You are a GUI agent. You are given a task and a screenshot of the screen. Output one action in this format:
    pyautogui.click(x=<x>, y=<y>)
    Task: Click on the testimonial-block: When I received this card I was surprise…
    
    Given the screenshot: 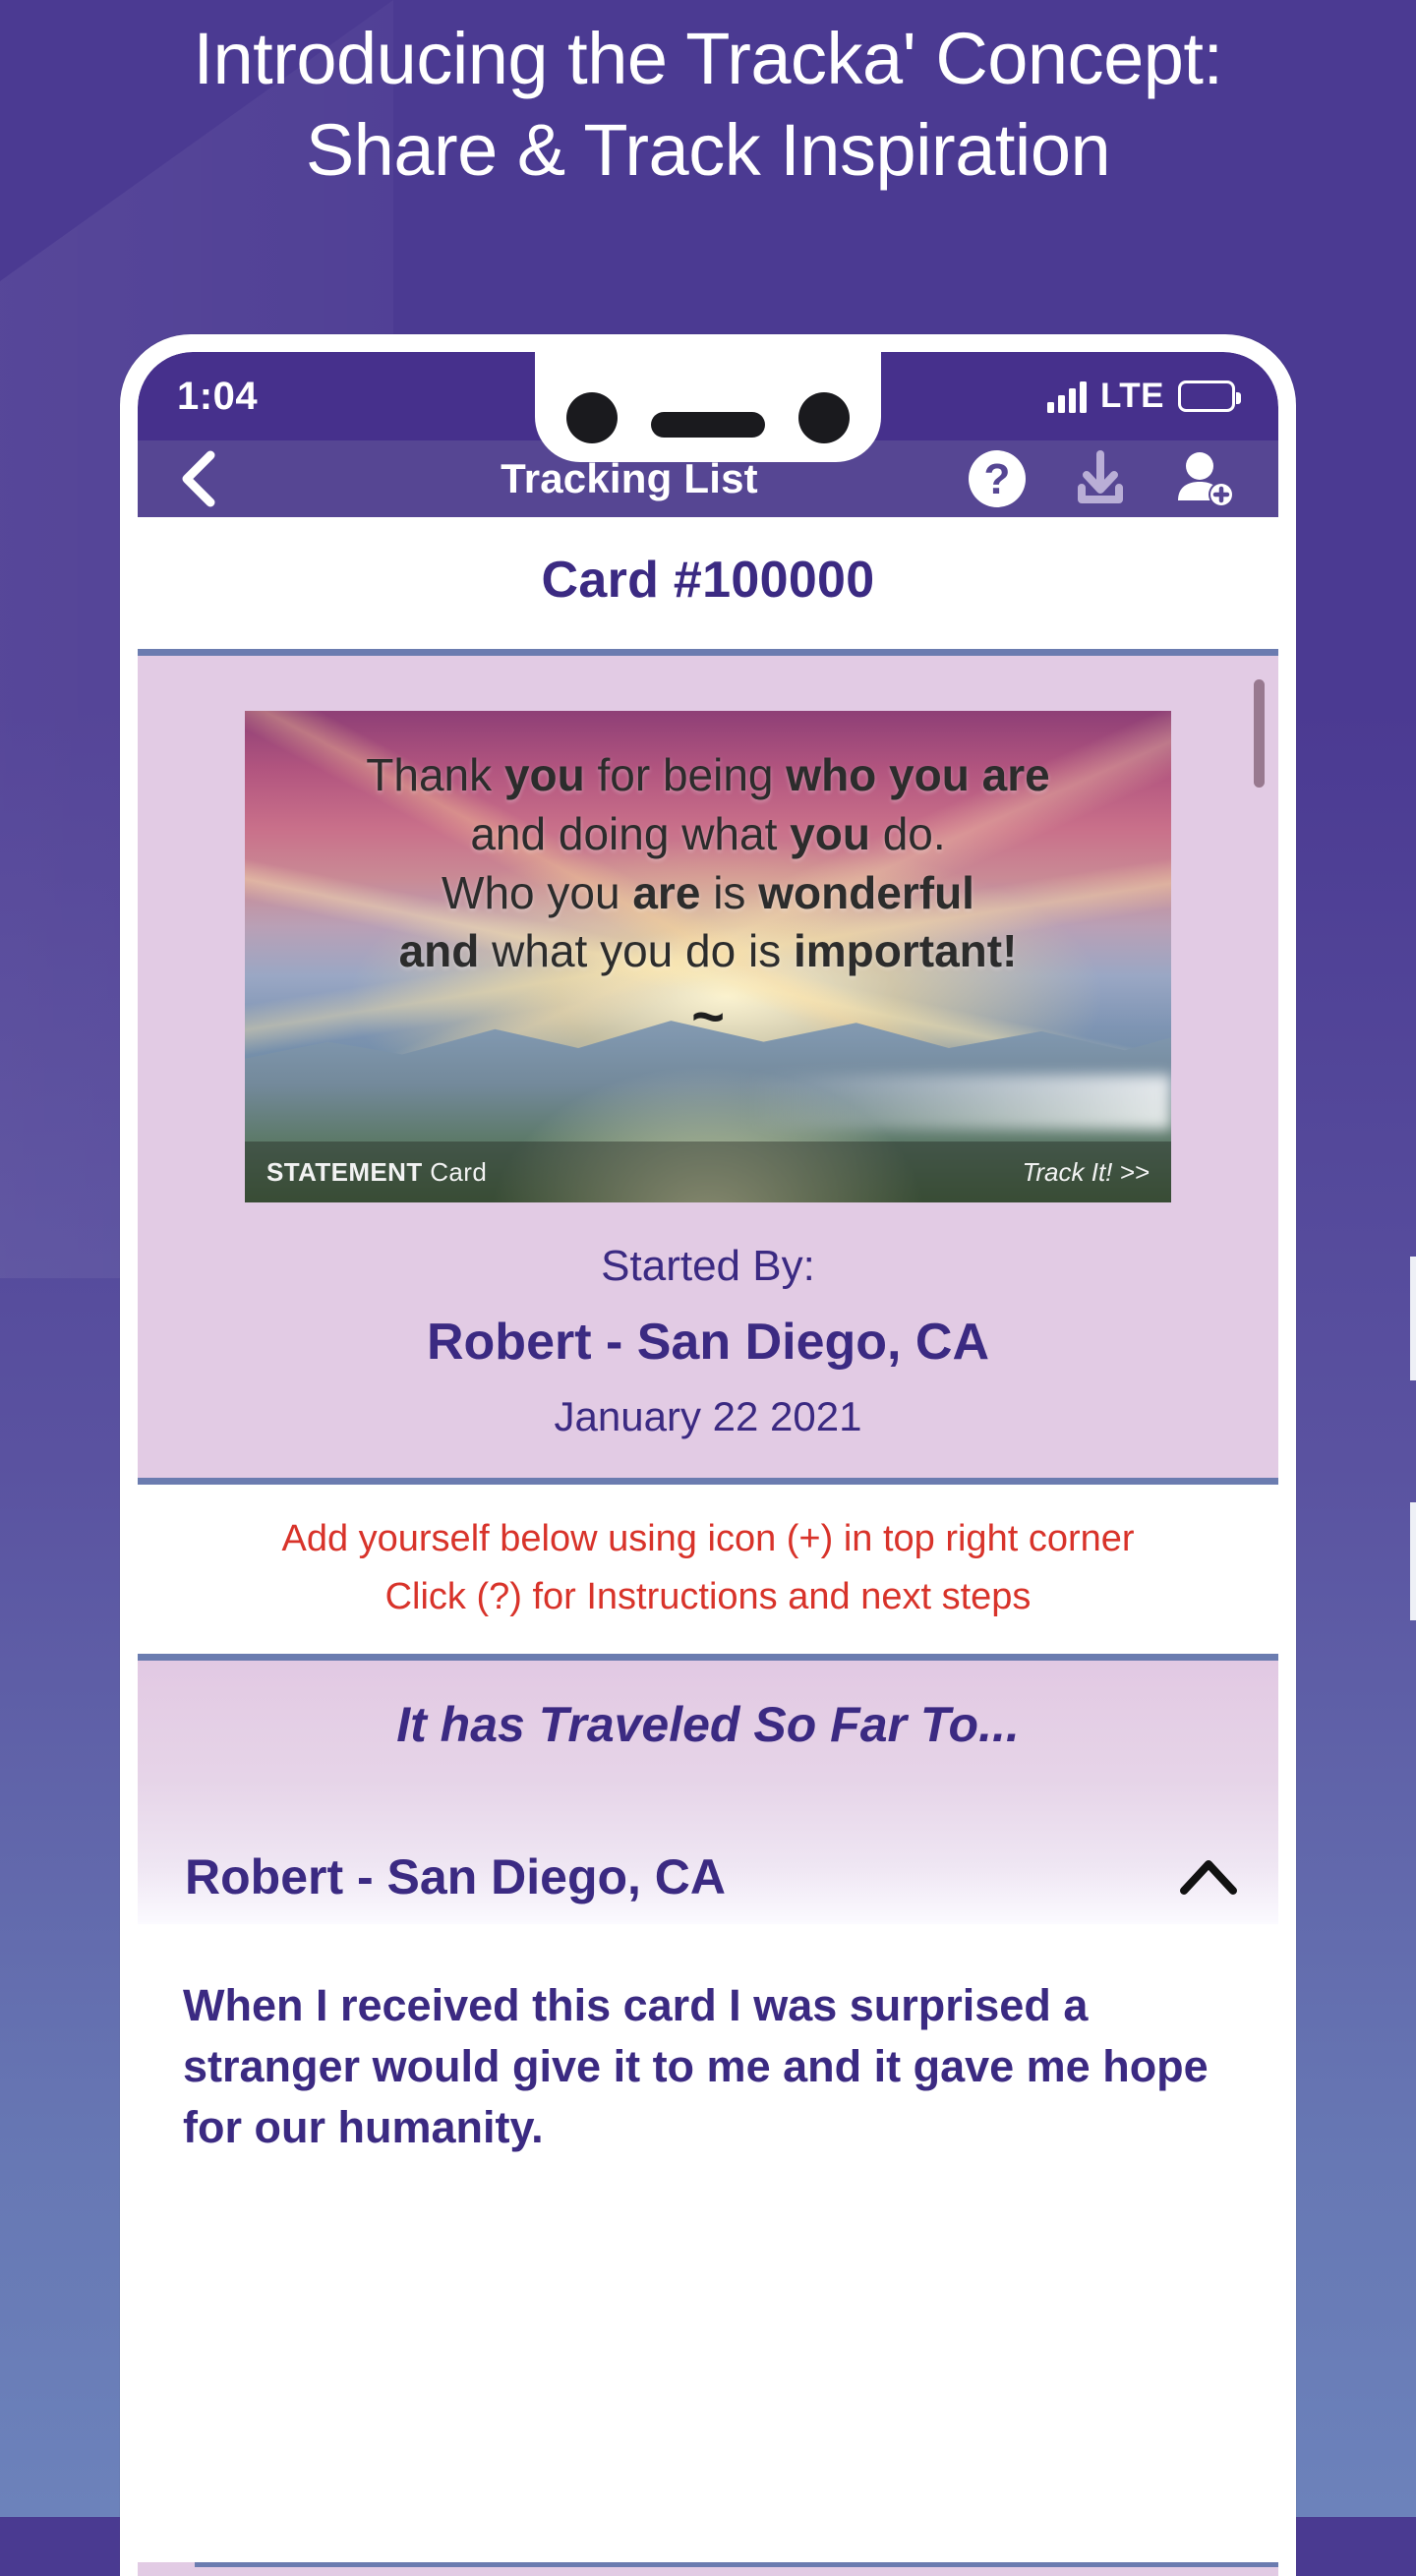 What is the action you would take?
    pyautogui.click(x=708, y=2041)
    